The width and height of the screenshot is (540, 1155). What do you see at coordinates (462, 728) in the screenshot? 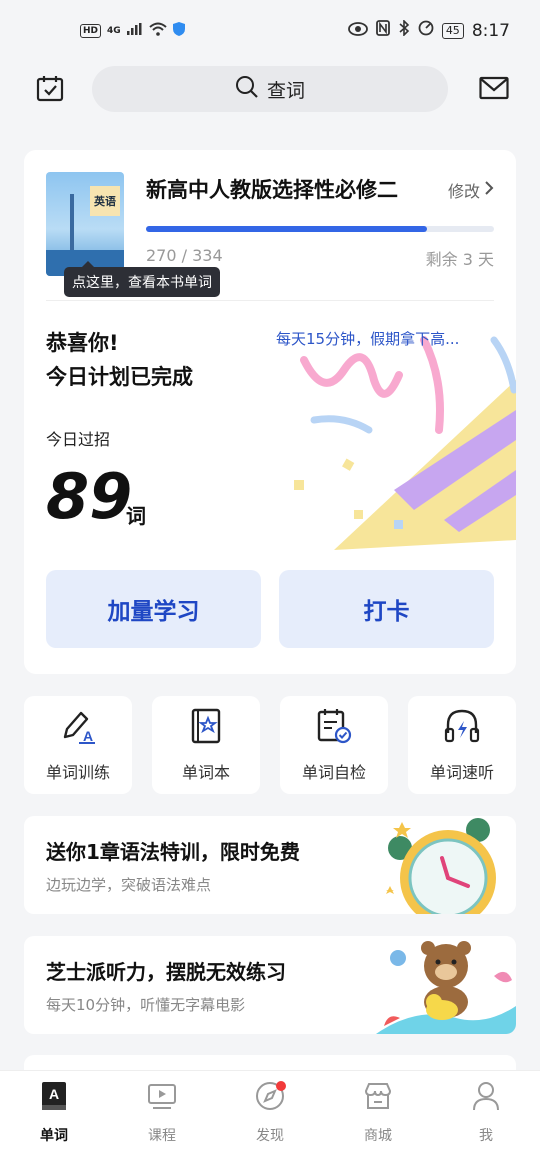
I see `headphones-icon` at bounding box center [462, 728].